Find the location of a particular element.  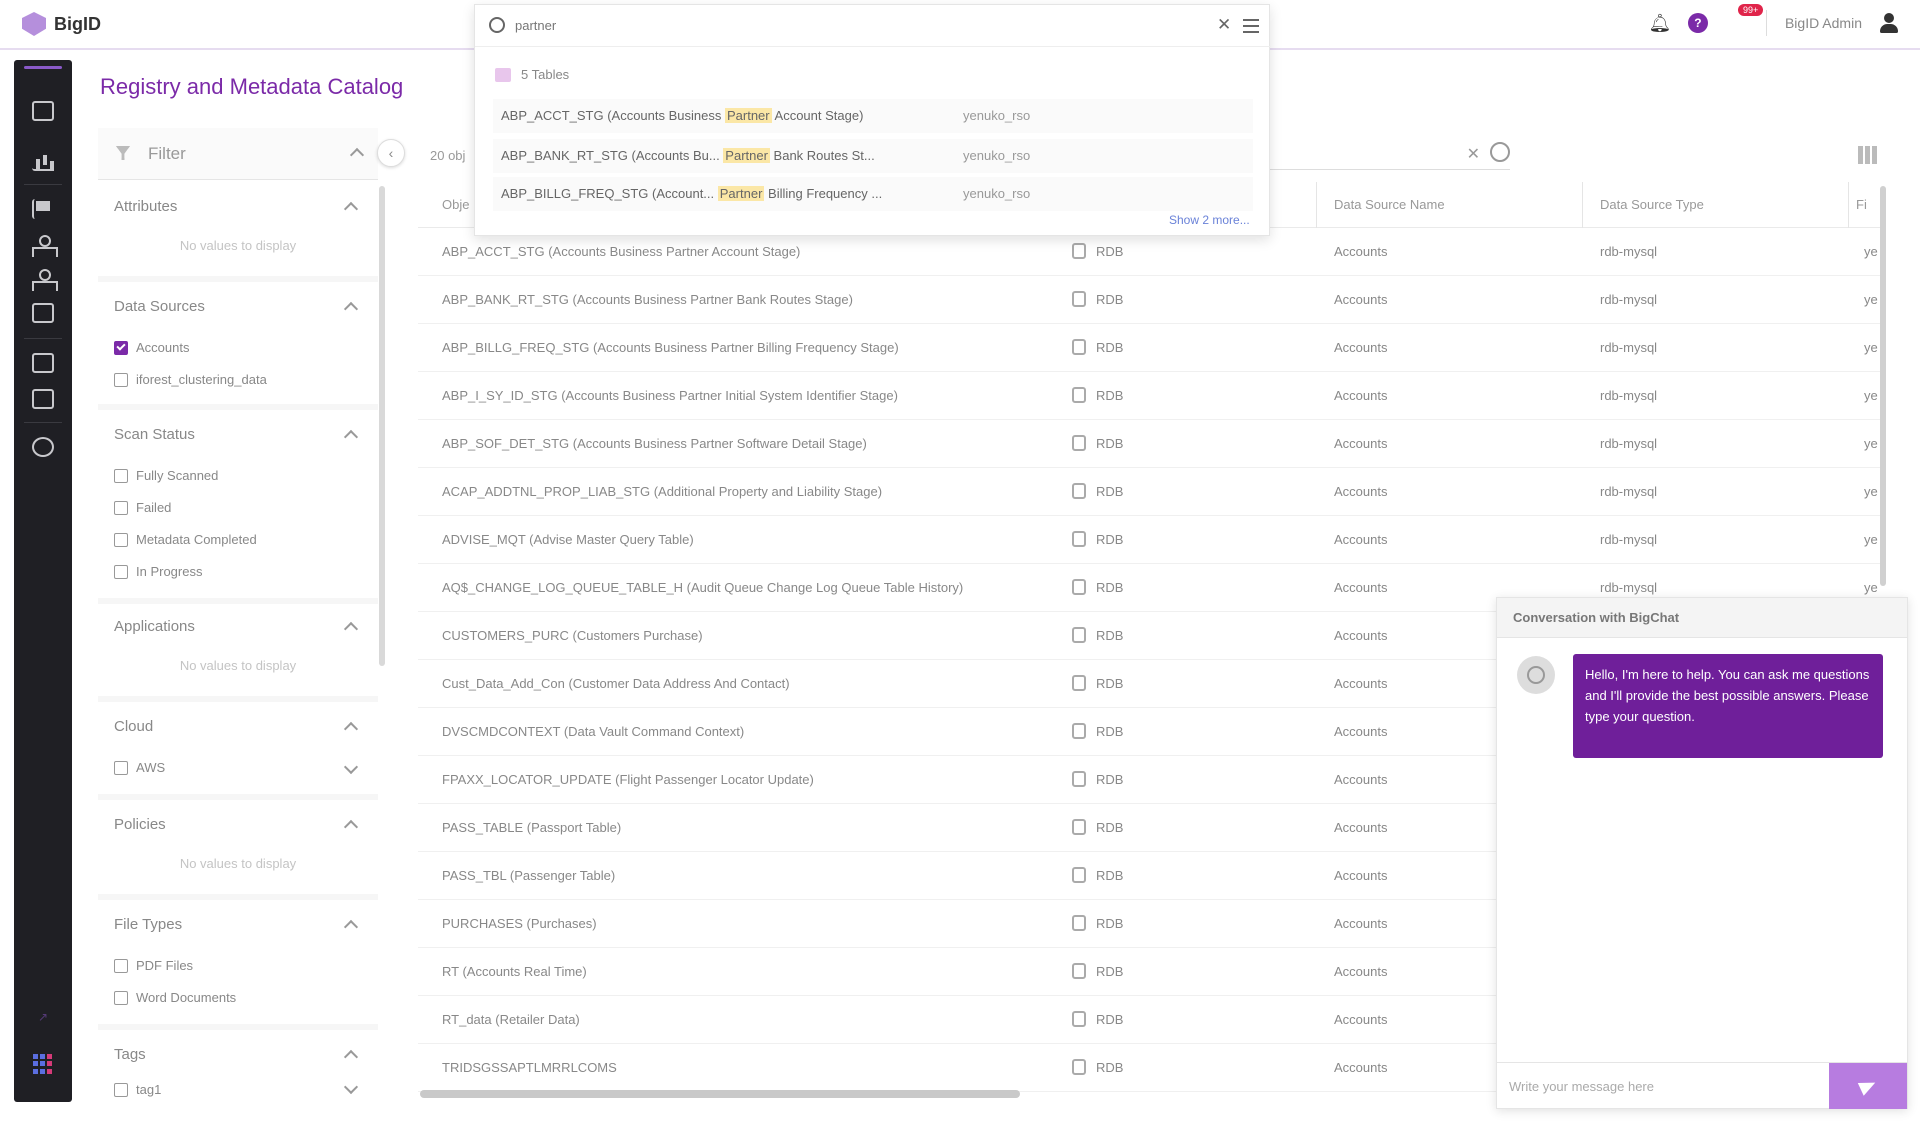

cell-object-name: RT (Accounts Real Time) is located at coordinates (514, 971).